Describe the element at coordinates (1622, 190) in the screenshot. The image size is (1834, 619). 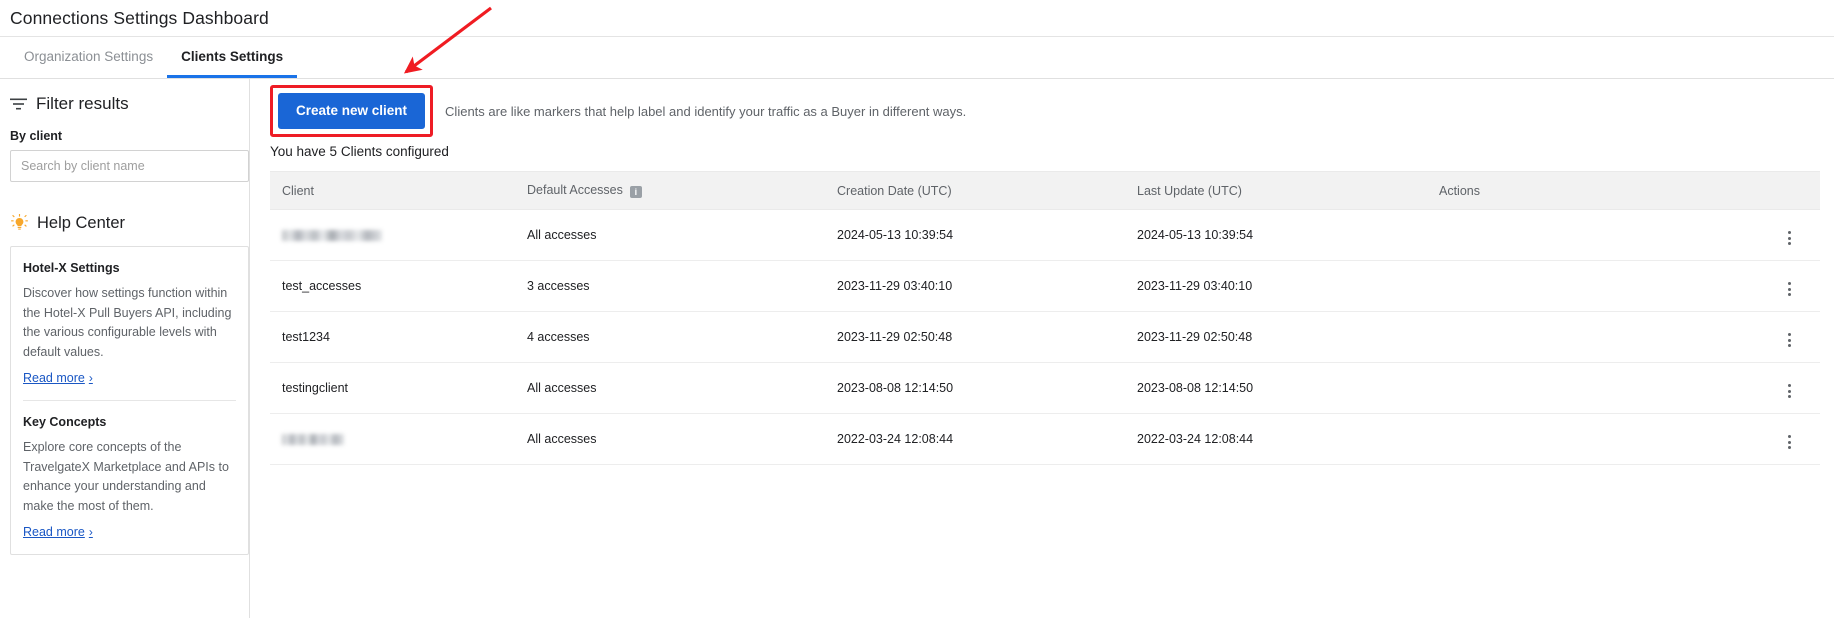
I see `column-header-actions: Actions` at that location.